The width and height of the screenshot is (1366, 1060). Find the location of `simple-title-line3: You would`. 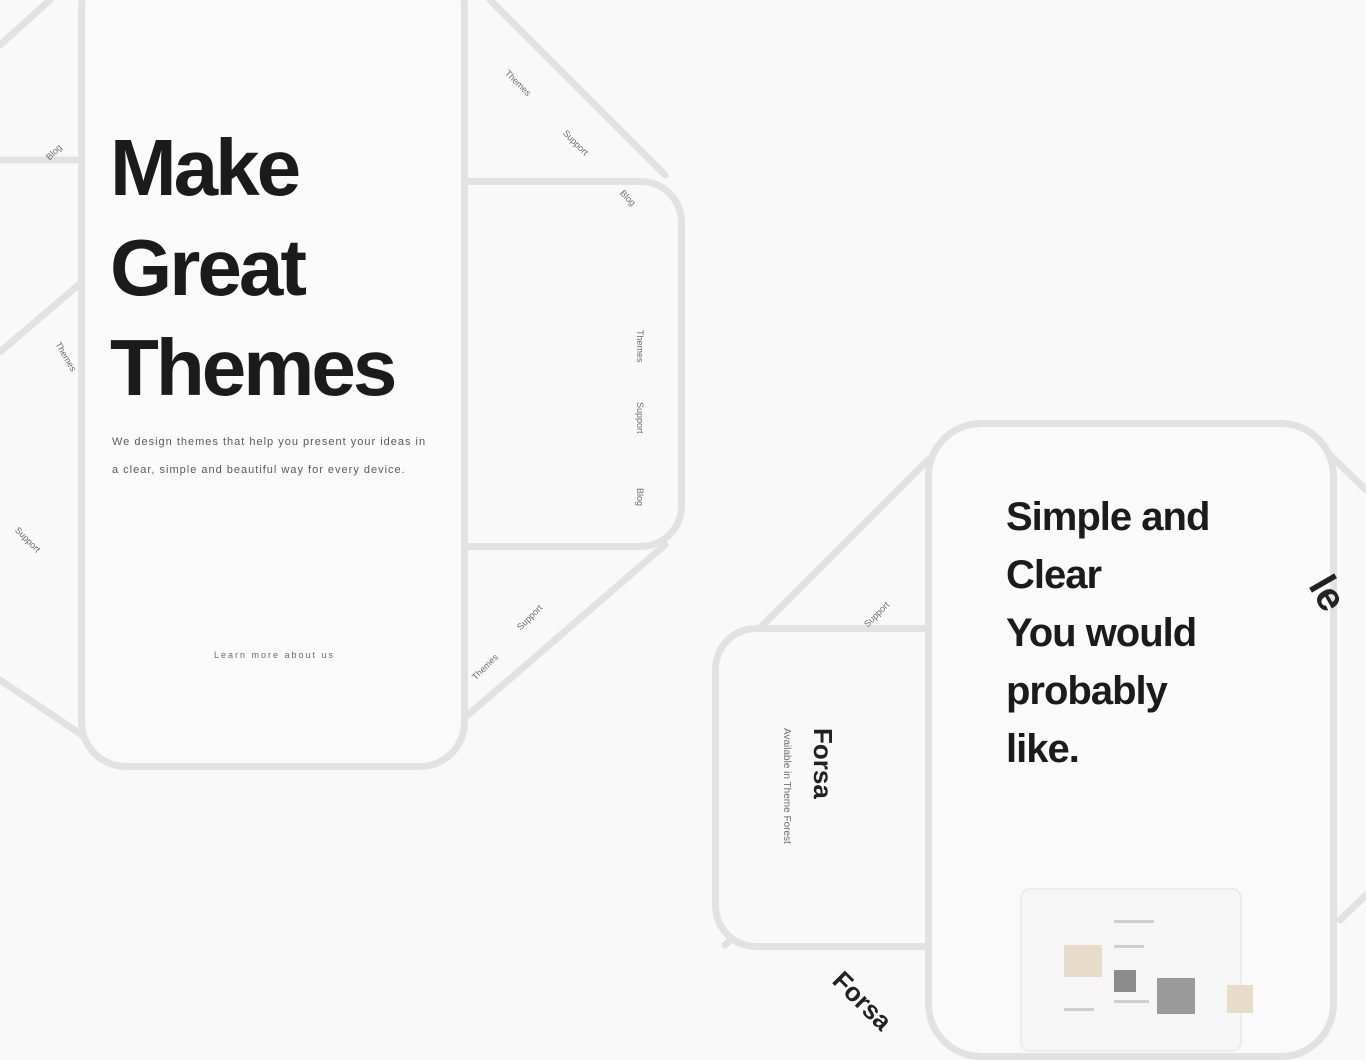

simple-title-line3: You would is located at coordinates (1101, 633).